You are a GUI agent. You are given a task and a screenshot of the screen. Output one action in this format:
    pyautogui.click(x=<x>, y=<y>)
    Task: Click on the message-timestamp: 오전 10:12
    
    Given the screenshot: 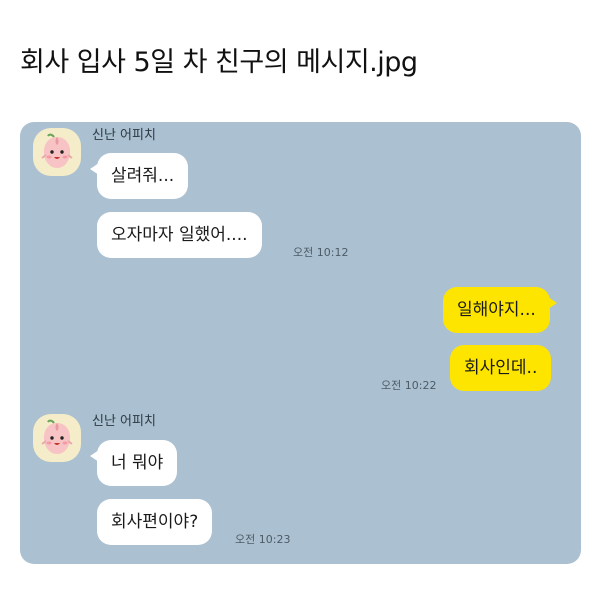 What is the action you would take?
    pyautogui.click(x=321, y=252)
    